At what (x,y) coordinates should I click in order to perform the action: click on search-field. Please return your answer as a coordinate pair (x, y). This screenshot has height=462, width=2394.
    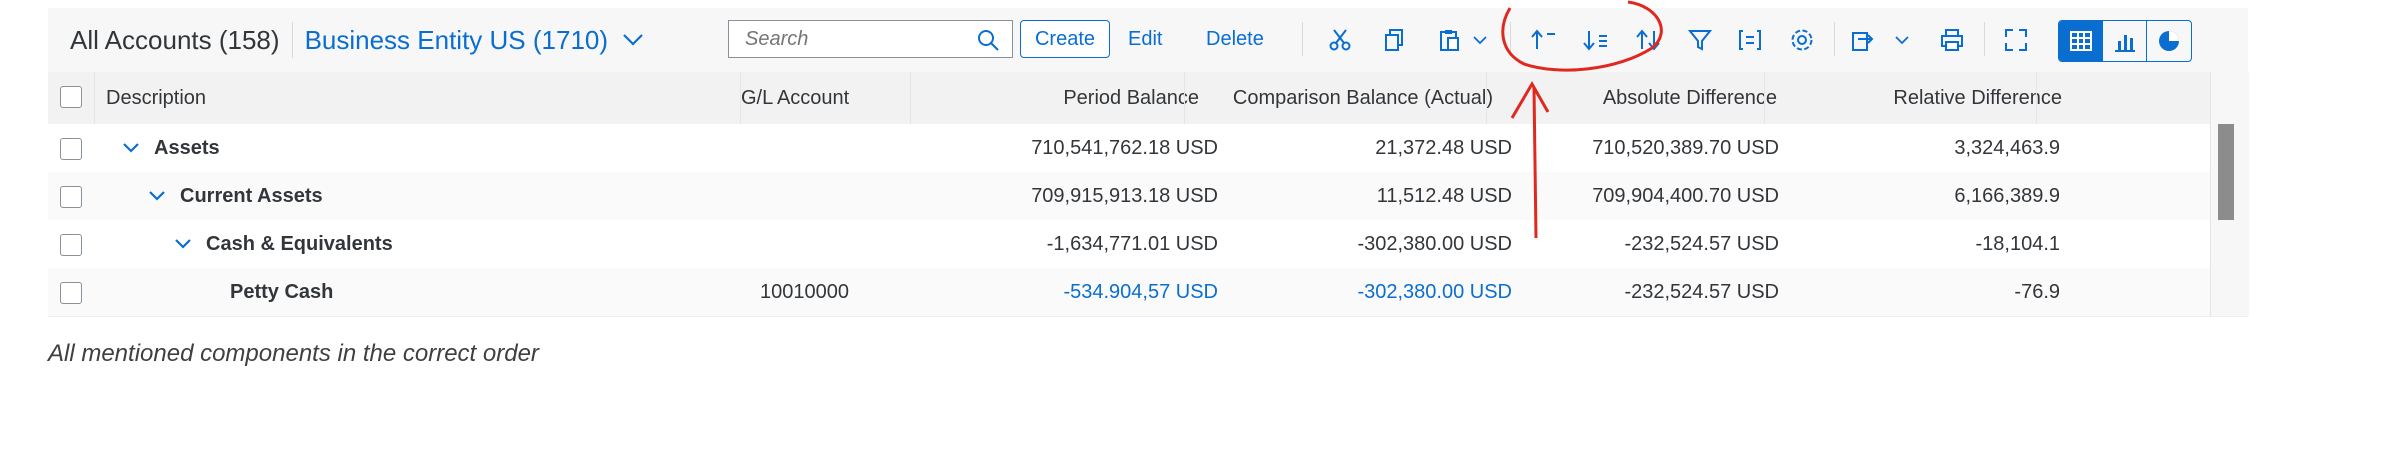
    Looking at the image, I should click on (870, 39).